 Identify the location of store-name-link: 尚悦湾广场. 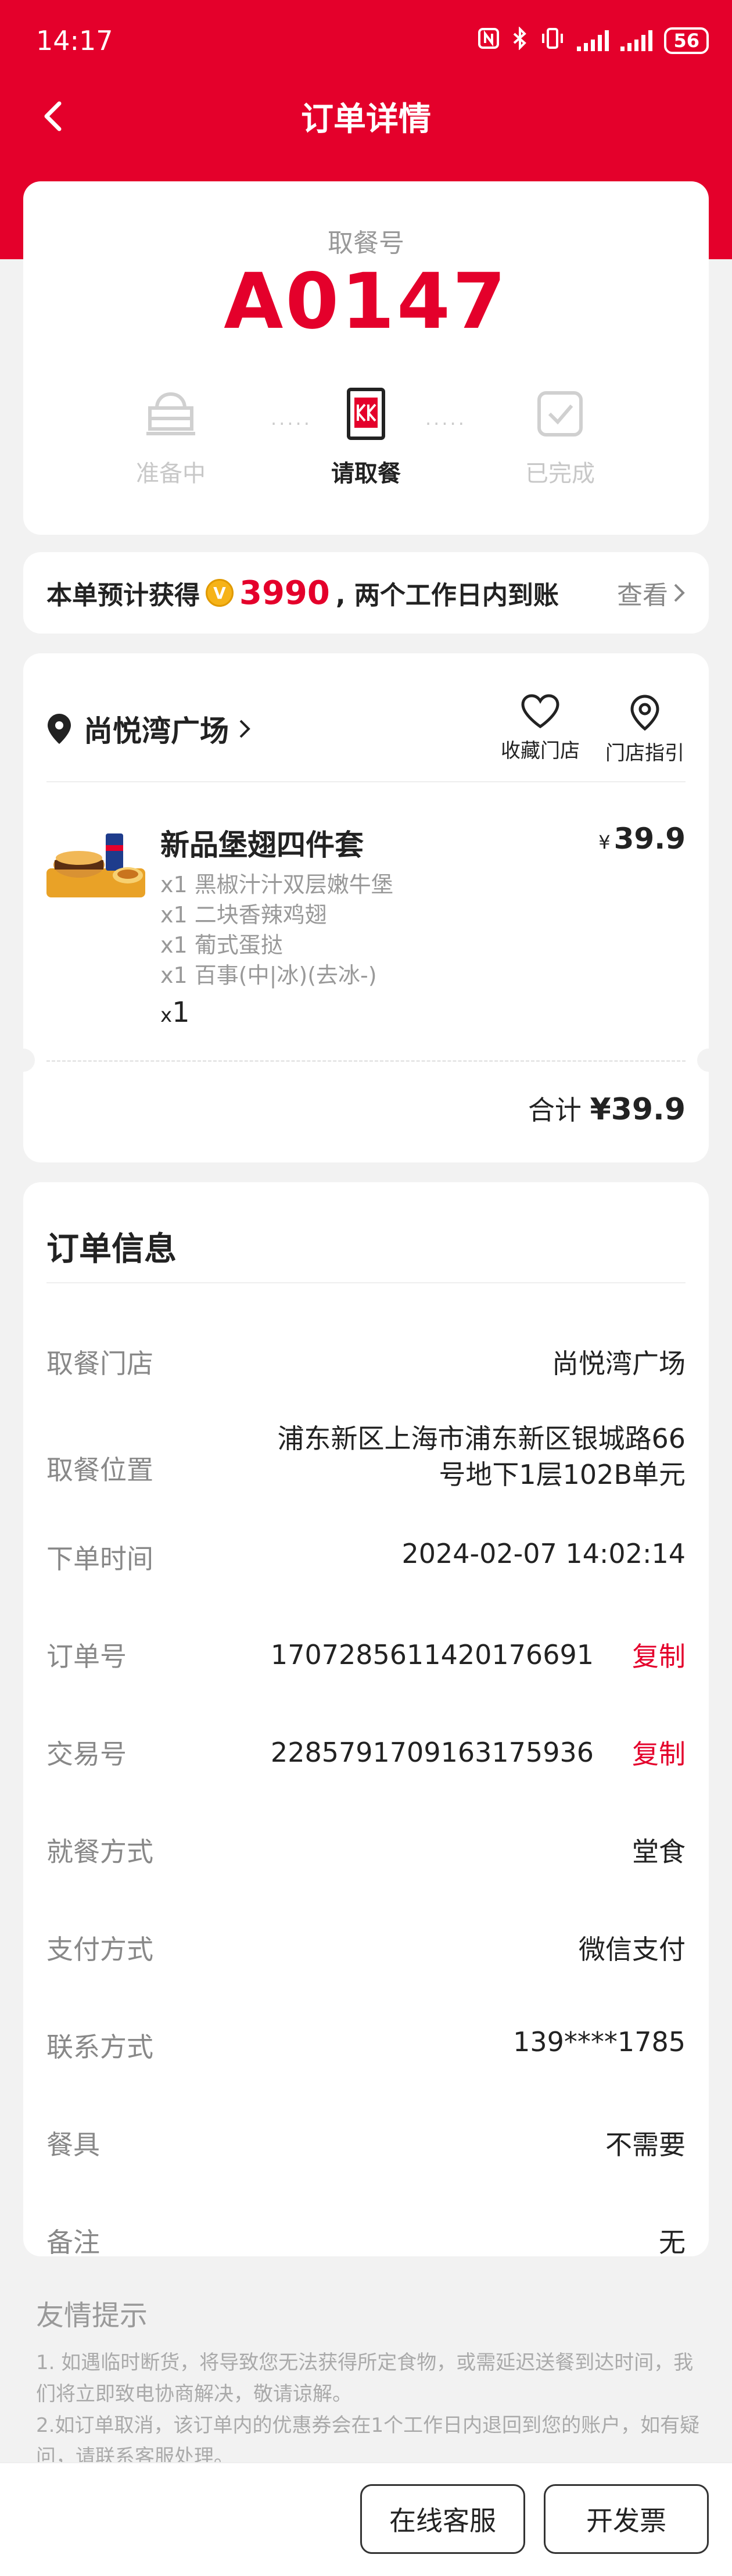
(154, 729).